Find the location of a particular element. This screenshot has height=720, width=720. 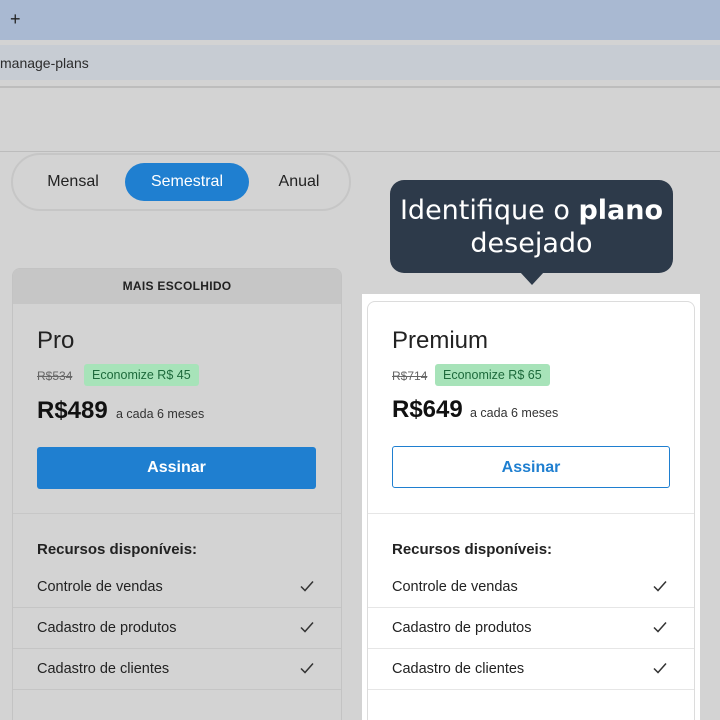

old-price: R$534 is located at coordinates (55, 376).